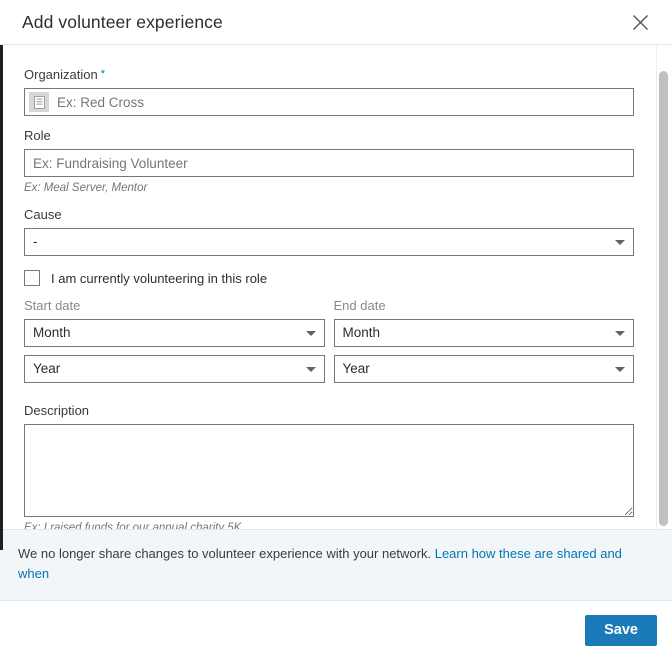 The width and height of the screenshot is (672, 659). I want to click on organization-input, so click(329, 102).